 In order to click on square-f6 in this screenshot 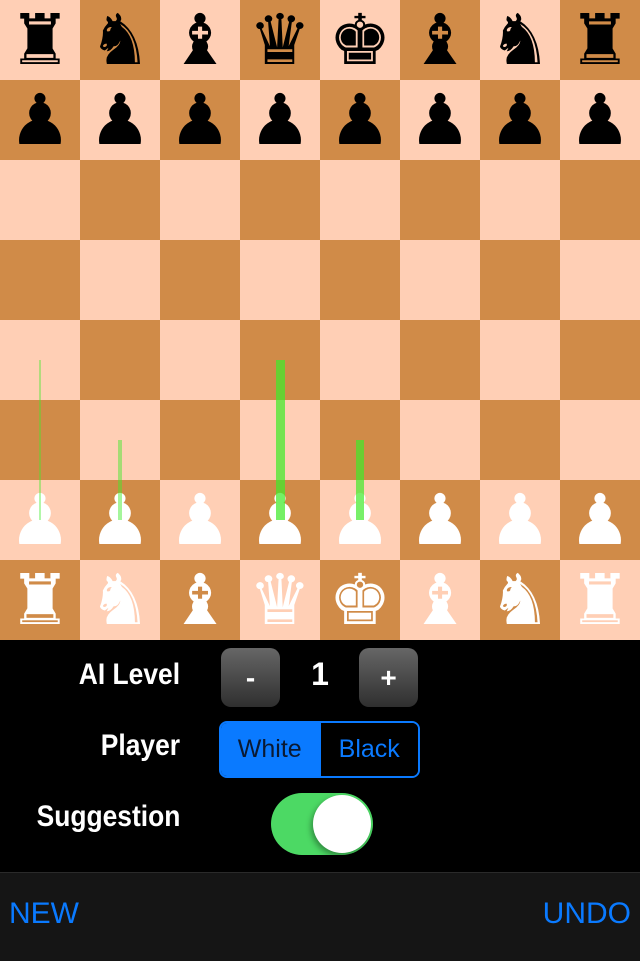, I will do `click(440, 200)`.